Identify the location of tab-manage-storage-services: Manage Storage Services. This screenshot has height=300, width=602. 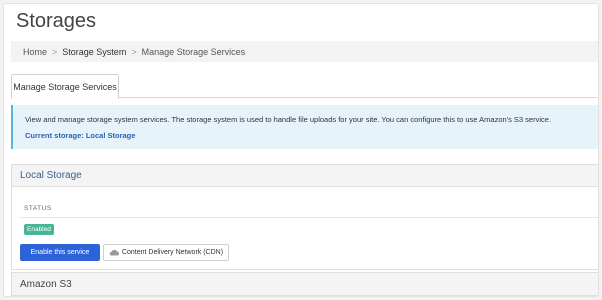
(65, 86).